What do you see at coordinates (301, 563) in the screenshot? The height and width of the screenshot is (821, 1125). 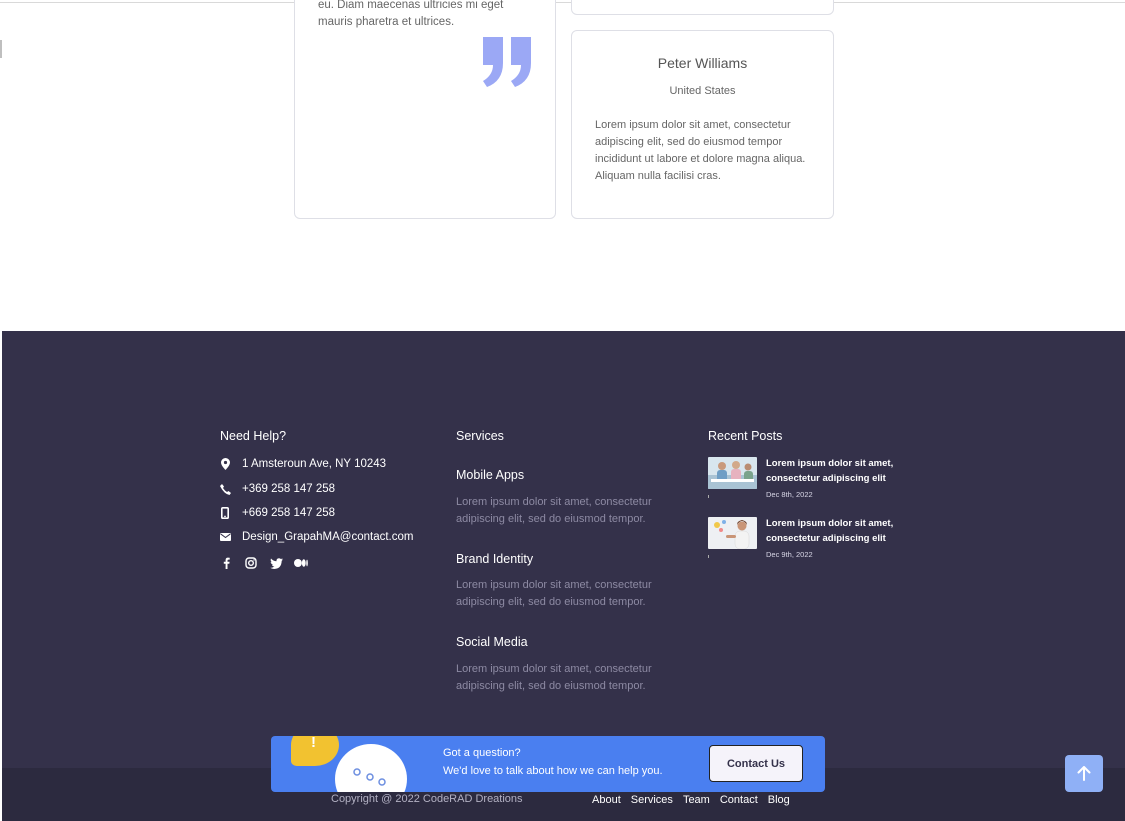 I see `medium-icon` at bounding box center [301, 563].